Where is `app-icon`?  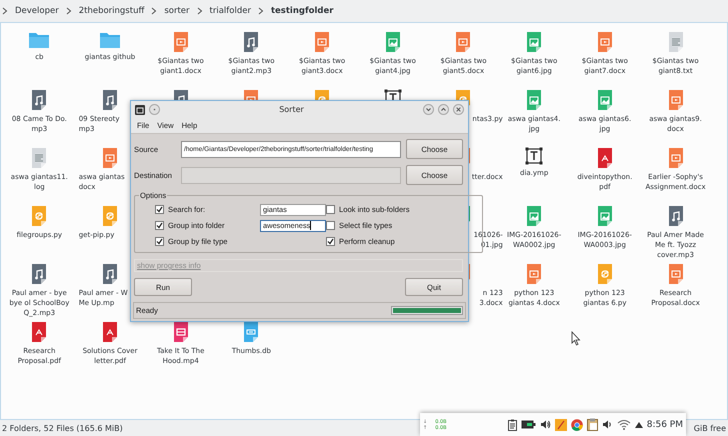 app-icon is located at coordinates (140, 109).